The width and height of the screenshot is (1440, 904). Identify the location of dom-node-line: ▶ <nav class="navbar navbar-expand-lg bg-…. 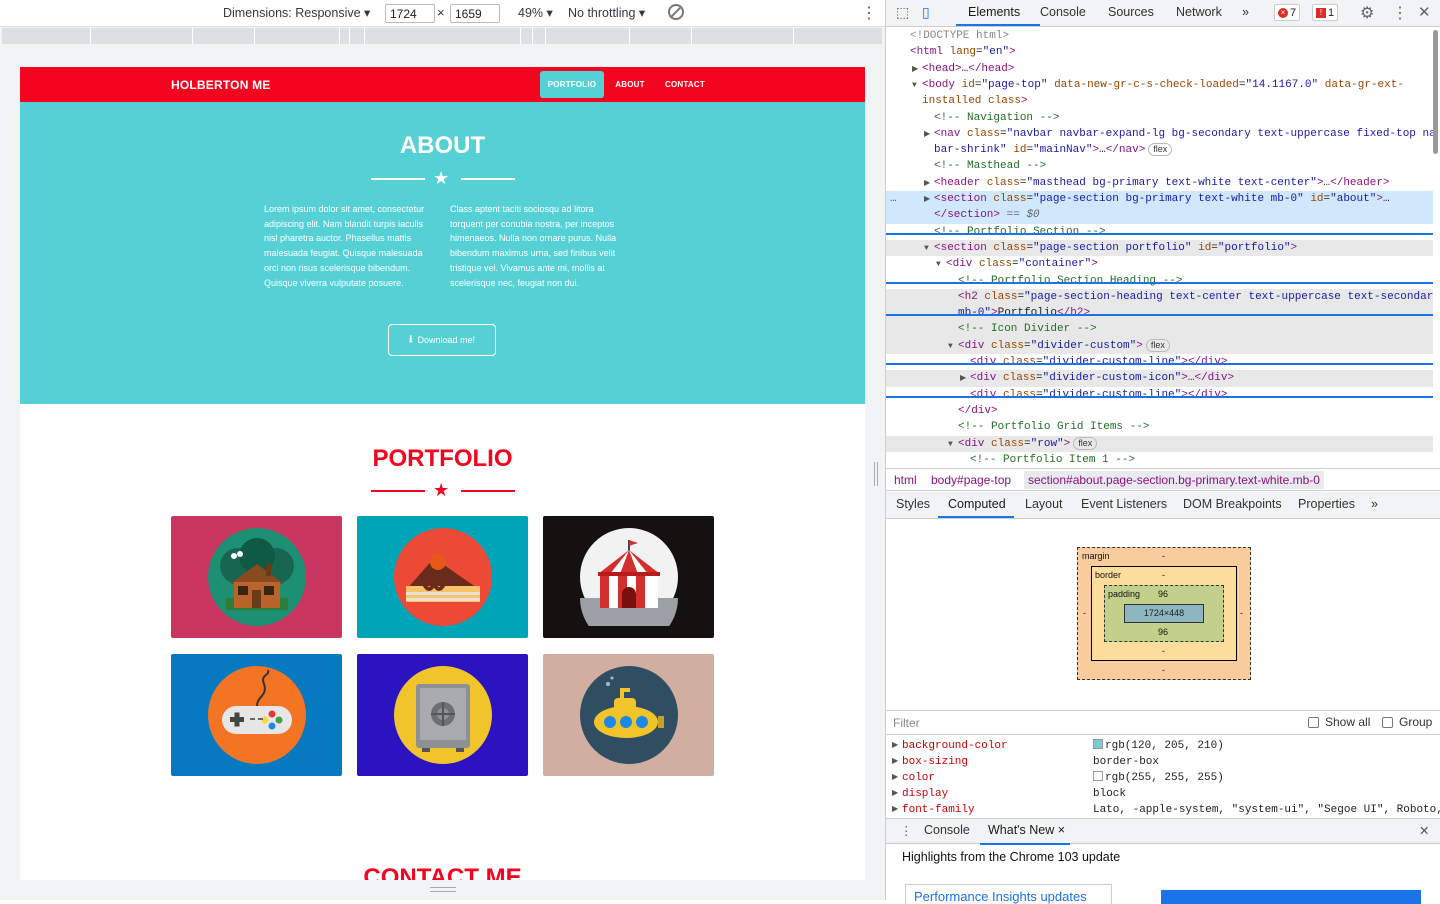
(1159, 134).